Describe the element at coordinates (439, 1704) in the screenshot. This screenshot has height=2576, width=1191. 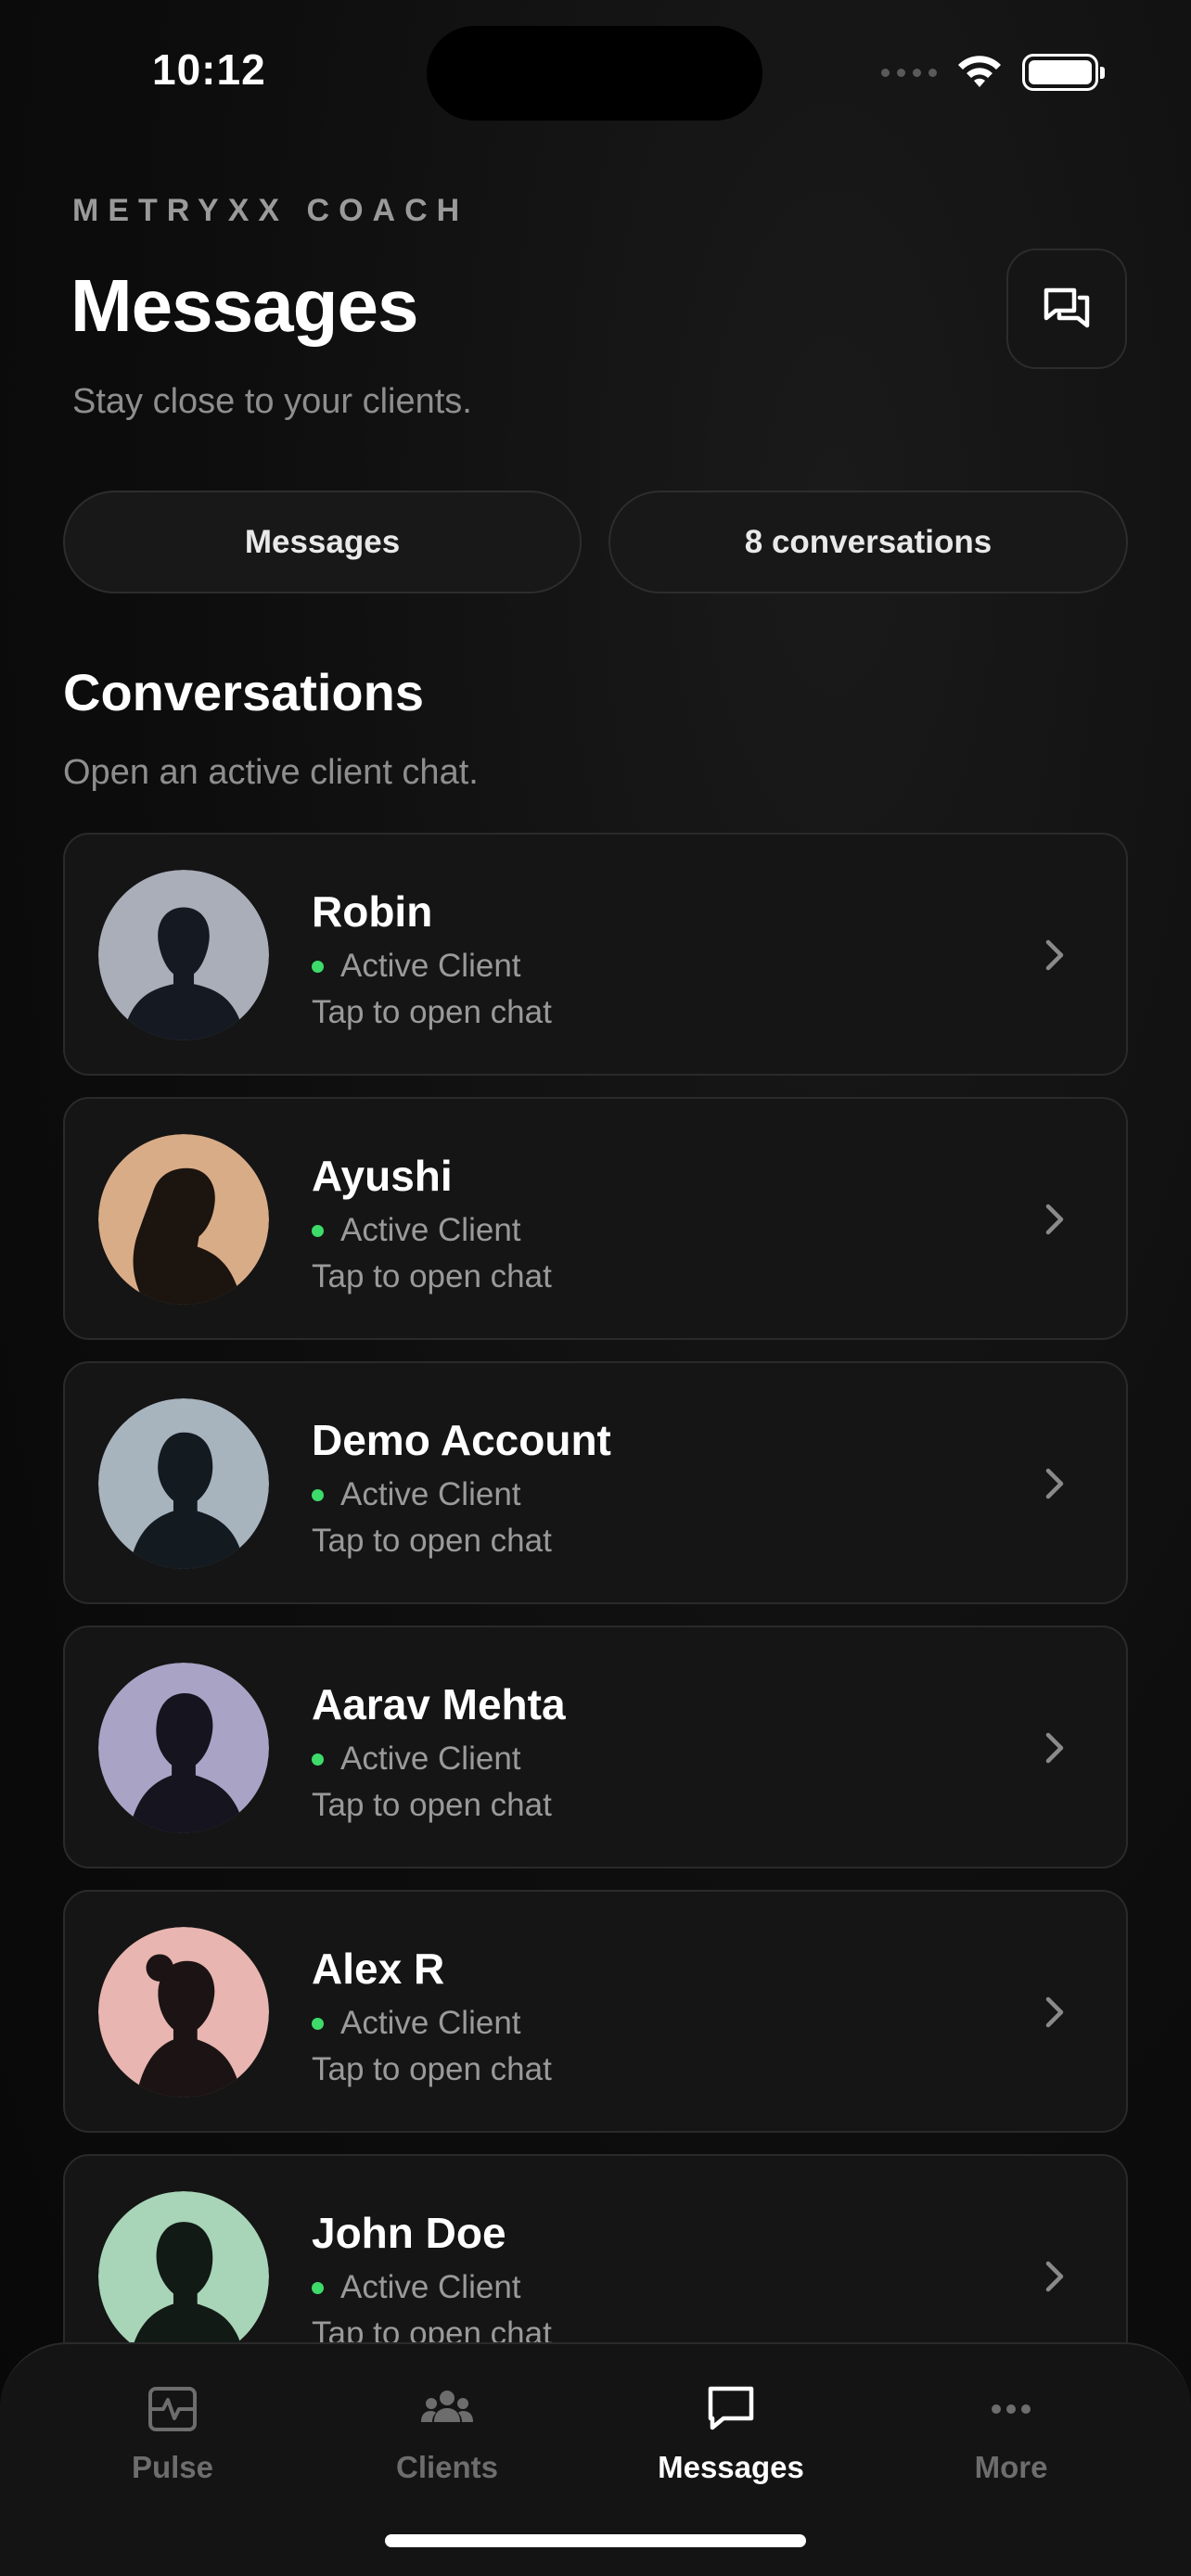
I see `client-name: Aarav Mehta` at that location.